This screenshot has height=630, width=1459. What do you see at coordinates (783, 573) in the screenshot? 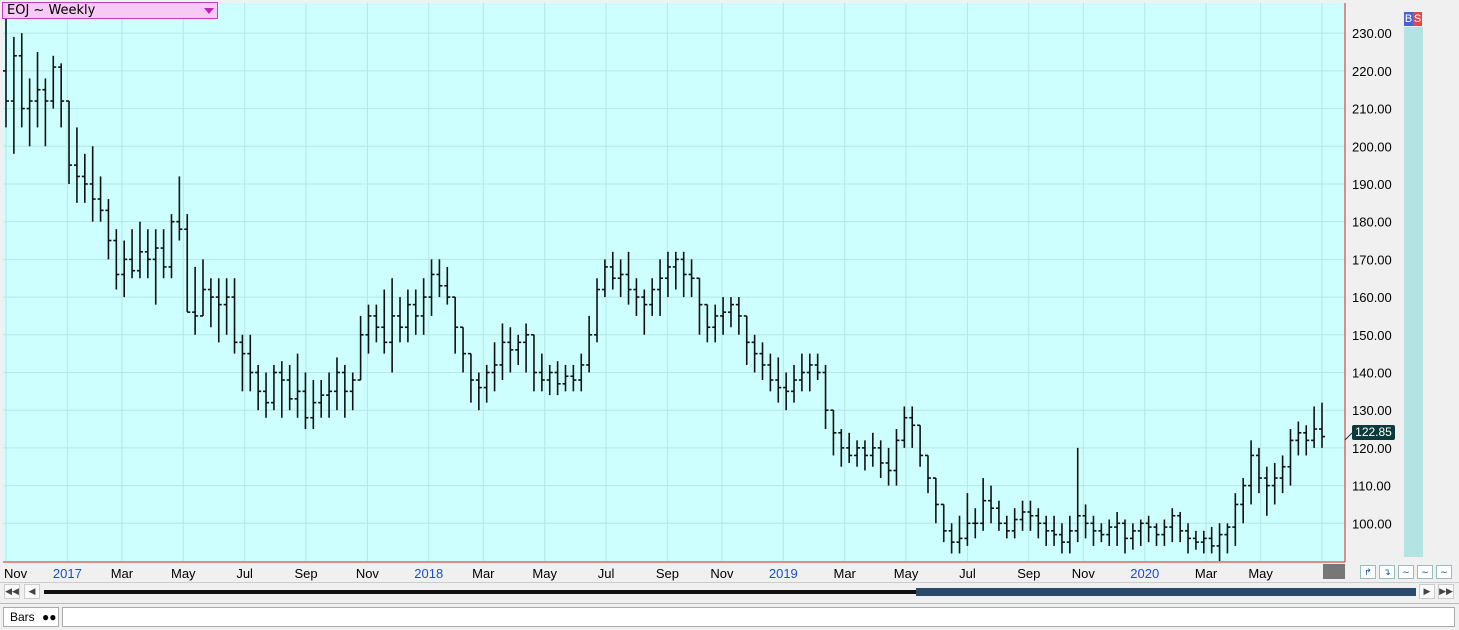
I see `x-tick-label: 2019` at bounding box center [783, 573].